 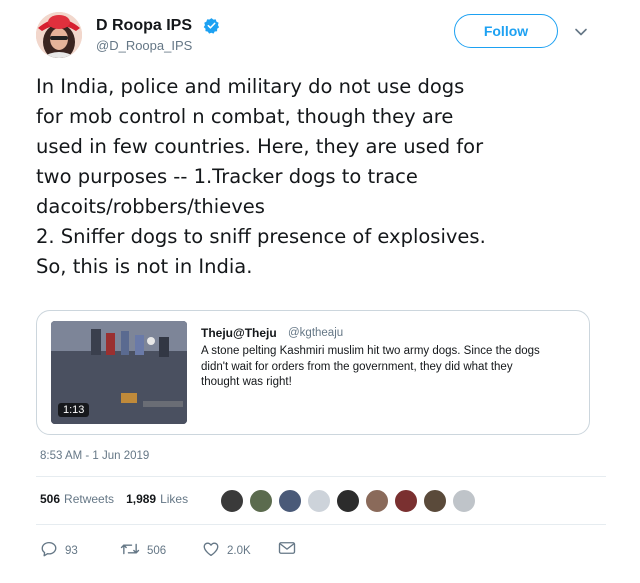 I want to click on quoted-author-handle: @kgtheaju, so click(x=315, y=333).